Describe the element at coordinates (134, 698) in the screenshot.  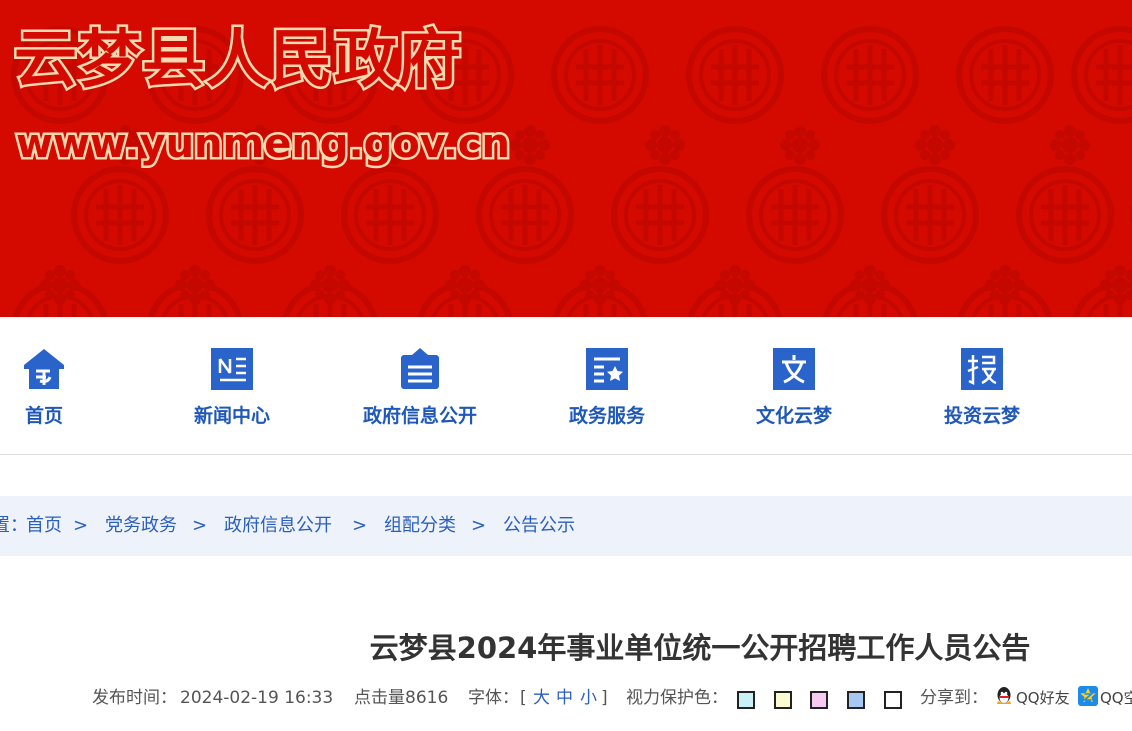
I see `publish-label: 发布时间：` at that location.